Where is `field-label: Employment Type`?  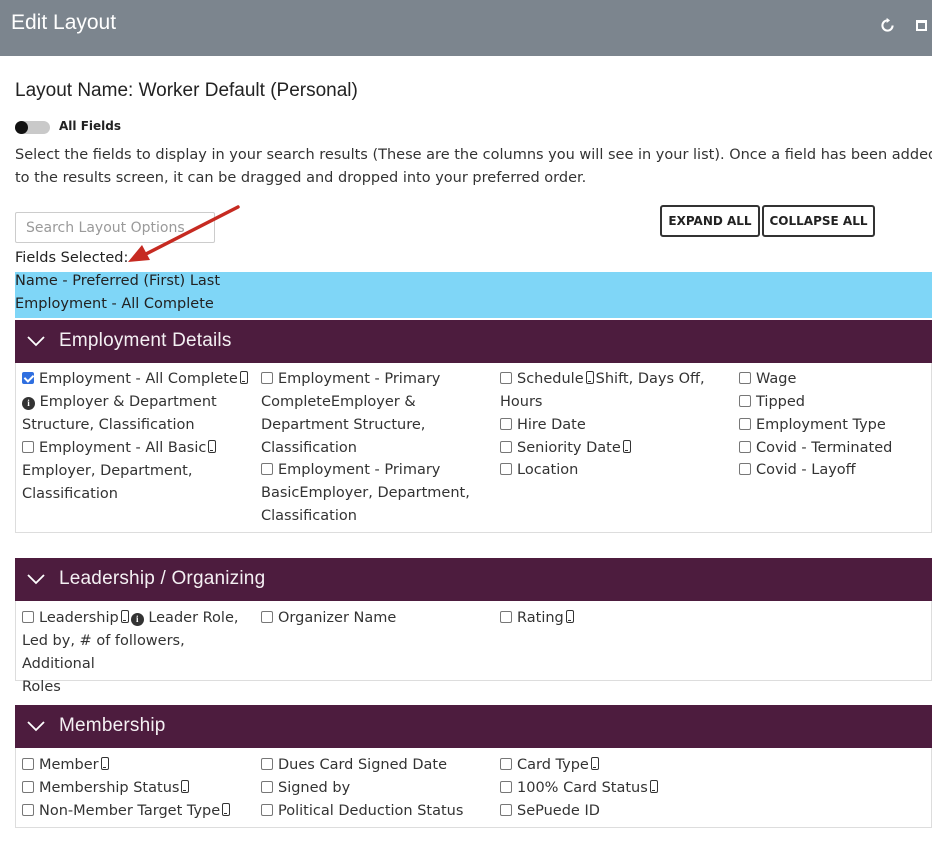
field-label: Employment Type is located at coordinates (821, 425).